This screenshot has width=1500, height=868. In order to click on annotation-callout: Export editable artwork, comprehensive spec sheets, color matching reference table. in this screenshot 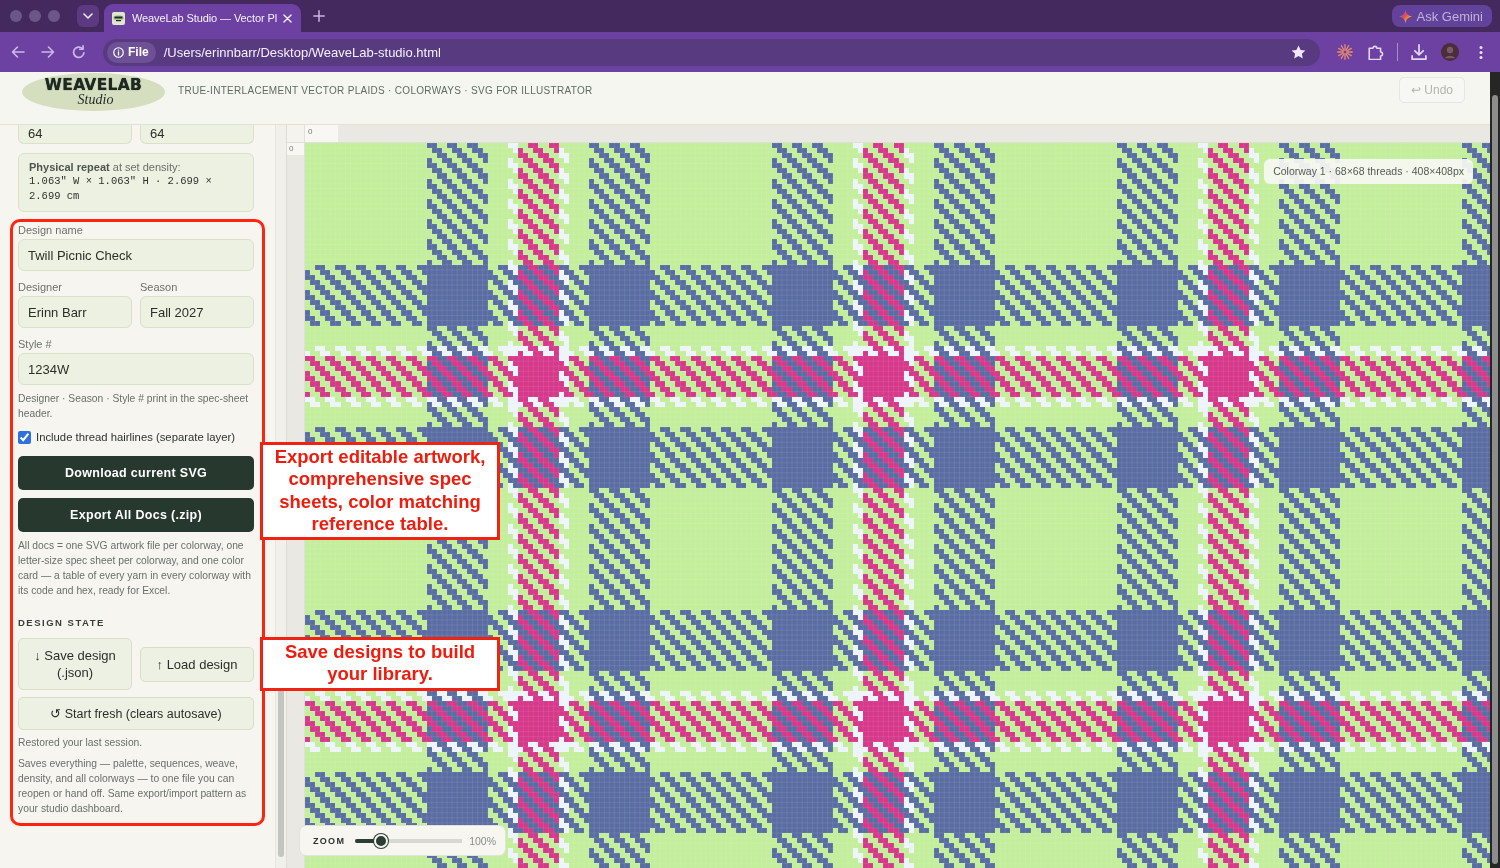, I will do `click(380, 491)`.